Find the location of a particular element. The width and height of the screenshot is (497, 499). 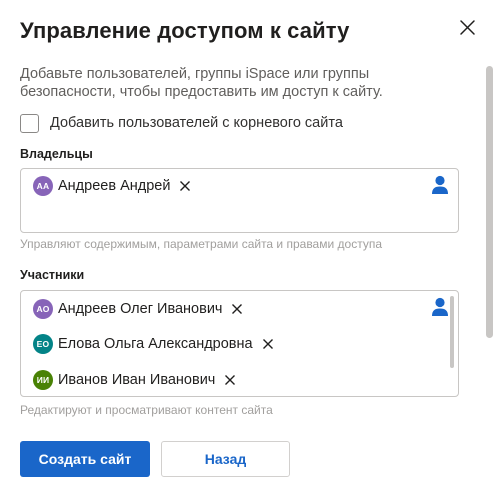

dialog-title: Управление доступом к сайту is located at coordinates (185, 30).